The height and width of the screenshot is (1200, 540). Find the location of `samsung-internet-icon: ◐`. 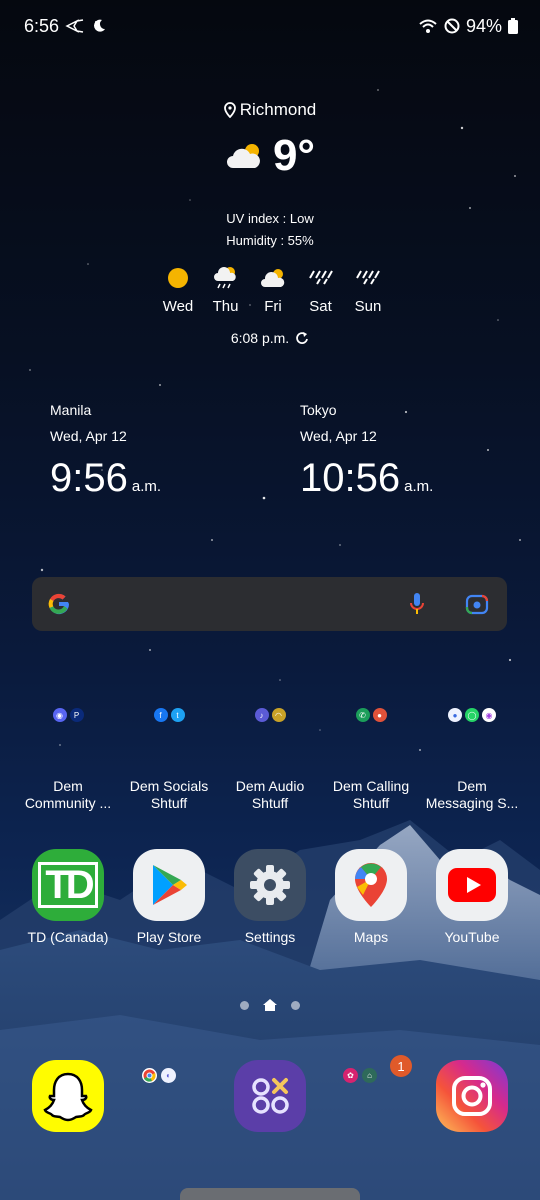

samsung-internet-icon: ◐ is located at coordinates (168, 1075).